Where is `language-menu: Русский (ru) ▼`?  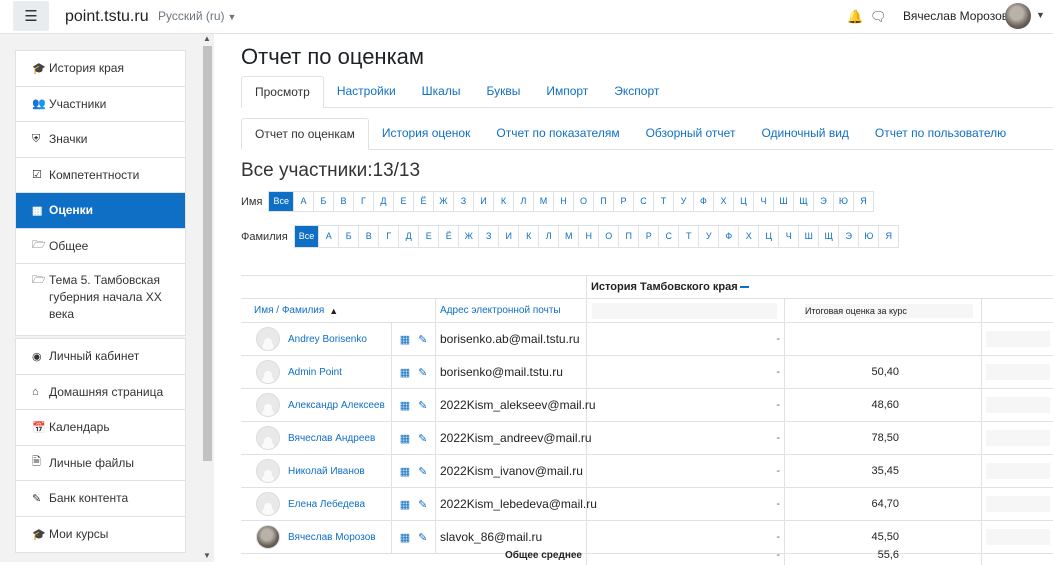
language-menu: Русский (ru) ▼ is located at coordinates (197, 16).